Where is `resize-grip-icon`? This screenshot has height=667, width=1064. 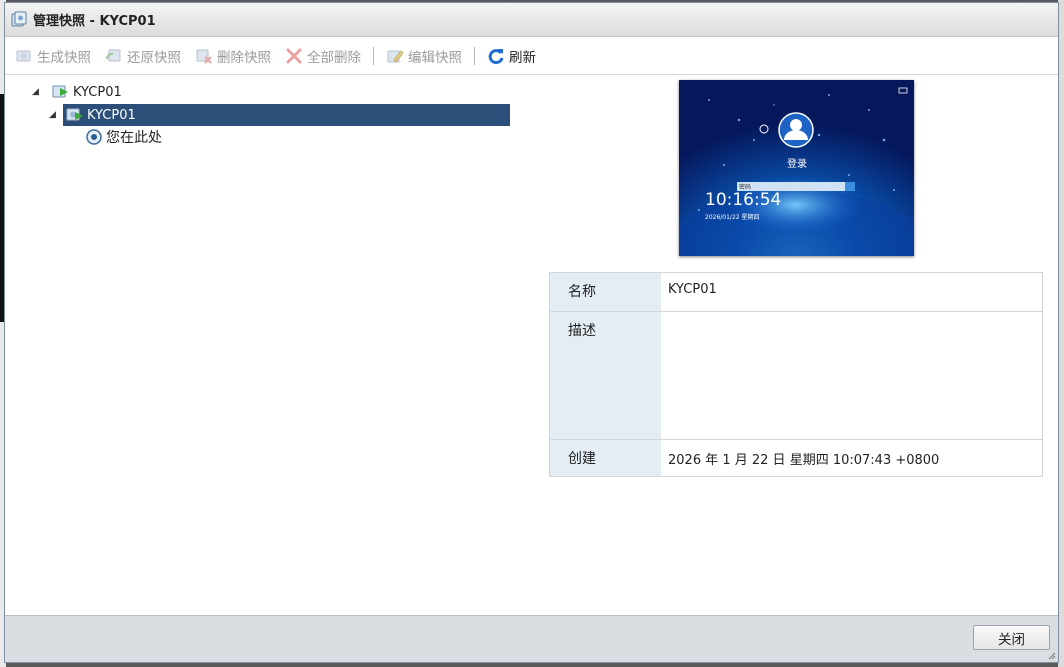
resize-grip-icon is located at coordinates (1052, 656).